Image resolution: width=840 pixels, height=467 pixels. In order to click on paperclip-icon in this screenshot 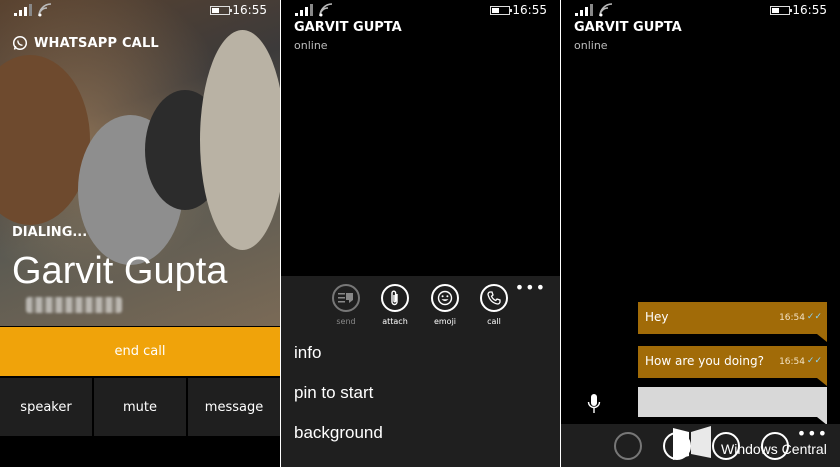, I will do `click(395, 298)`.